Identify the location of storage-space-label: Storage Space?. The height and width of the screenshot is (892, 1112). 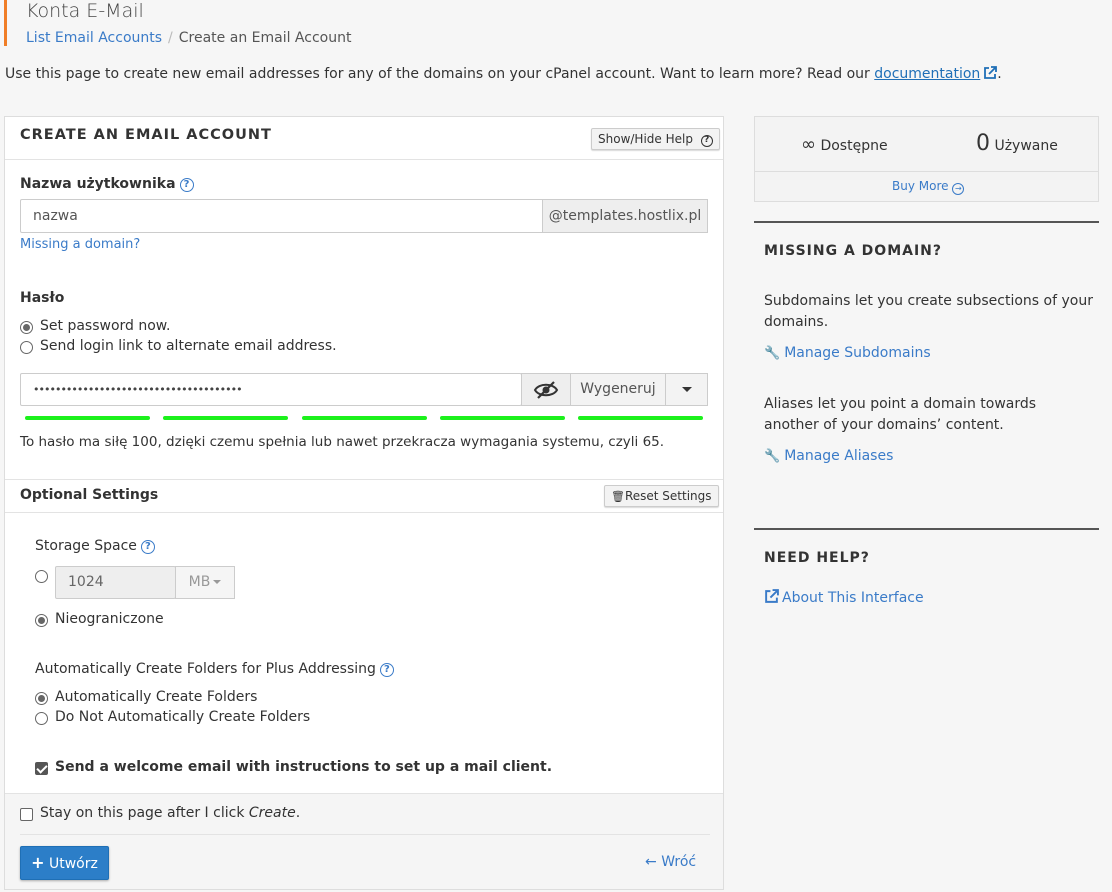
(95, 546).